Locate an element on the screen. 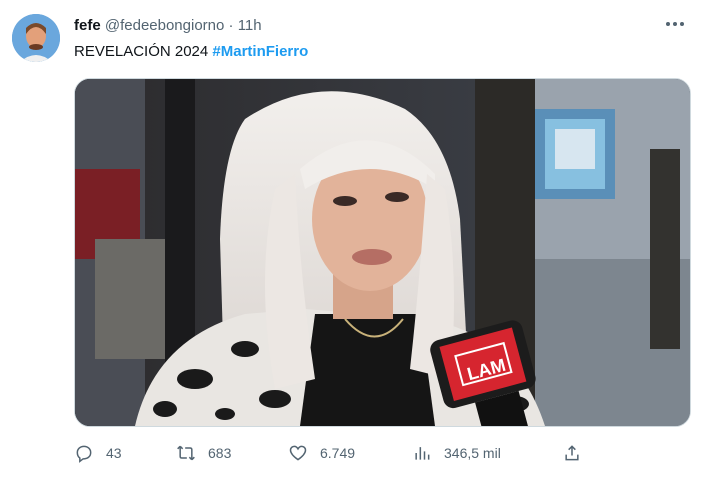 The width and height of the screenshot is (703, 478). avatar is located at coordinates (36, 38).